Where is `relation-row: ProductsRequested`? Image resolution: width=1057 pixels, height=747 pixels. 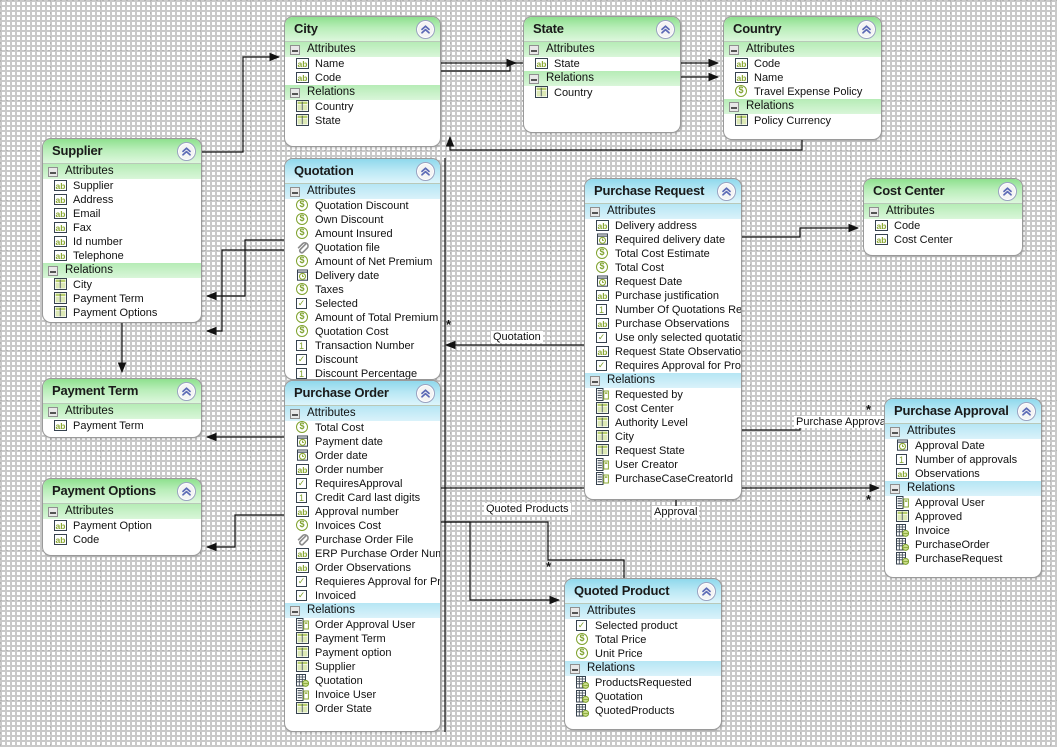
relation-row: ProductsRequested is located at coordinates (643, 683).